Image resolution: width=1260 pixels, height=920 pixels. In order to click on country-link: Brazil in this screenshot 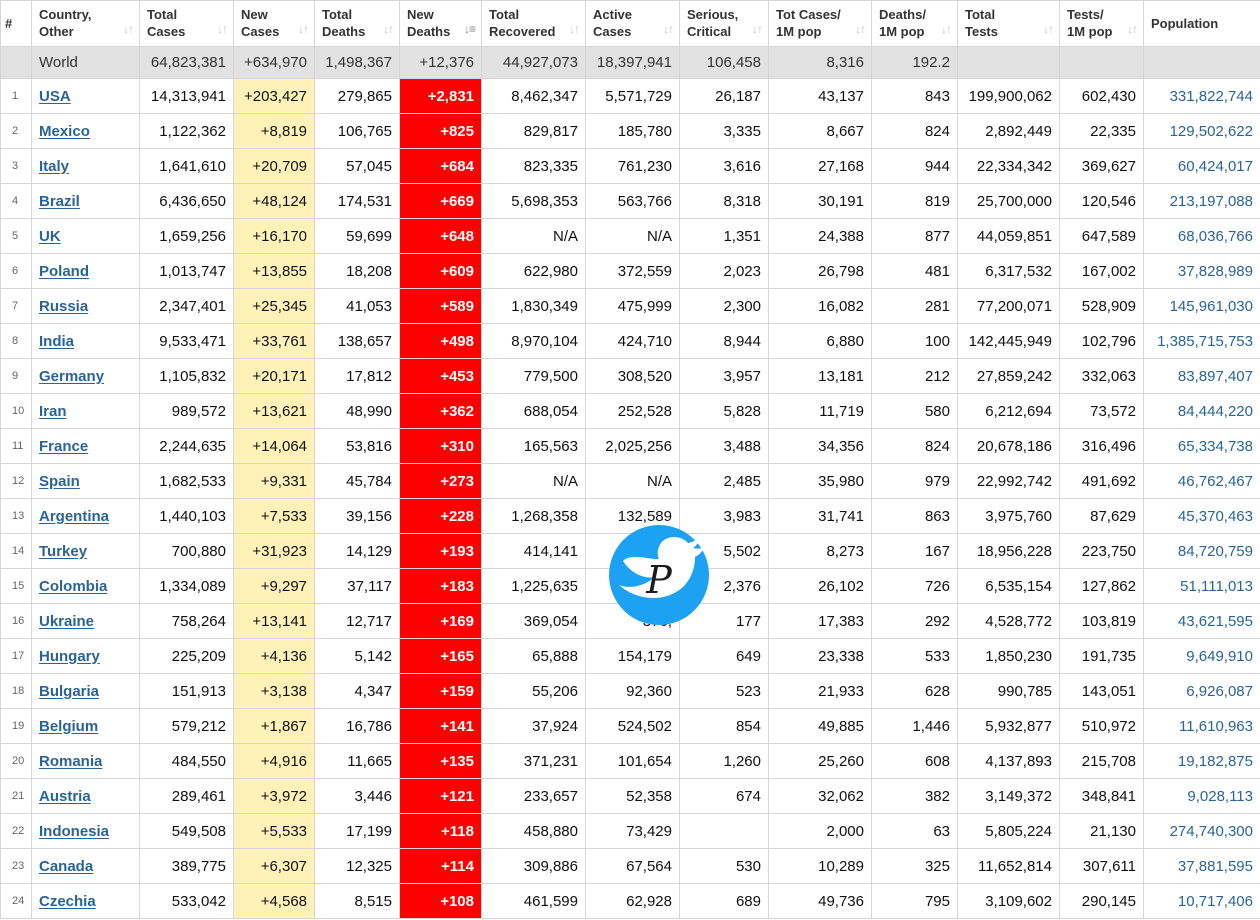, I will do `click(59, 201)`.